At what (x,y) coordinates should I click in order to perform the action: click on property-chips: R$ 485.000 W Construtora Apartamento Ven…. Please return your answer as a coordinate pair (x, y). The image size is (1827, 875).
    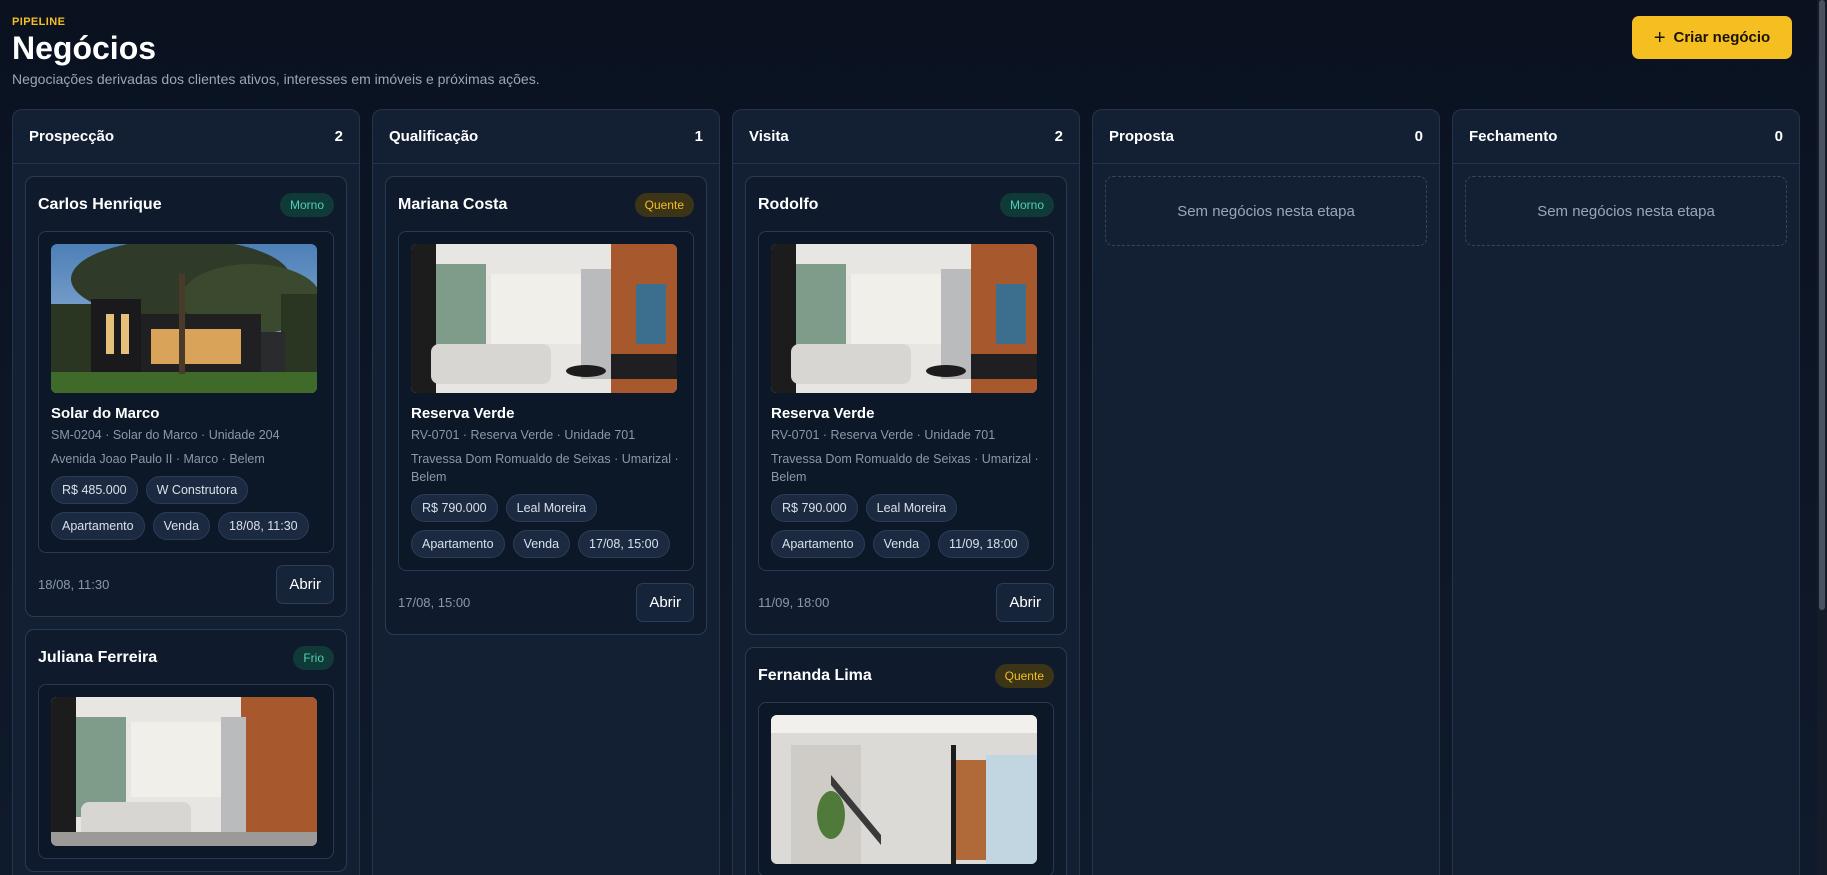
    Looking at the image, I should click on (186, 508).